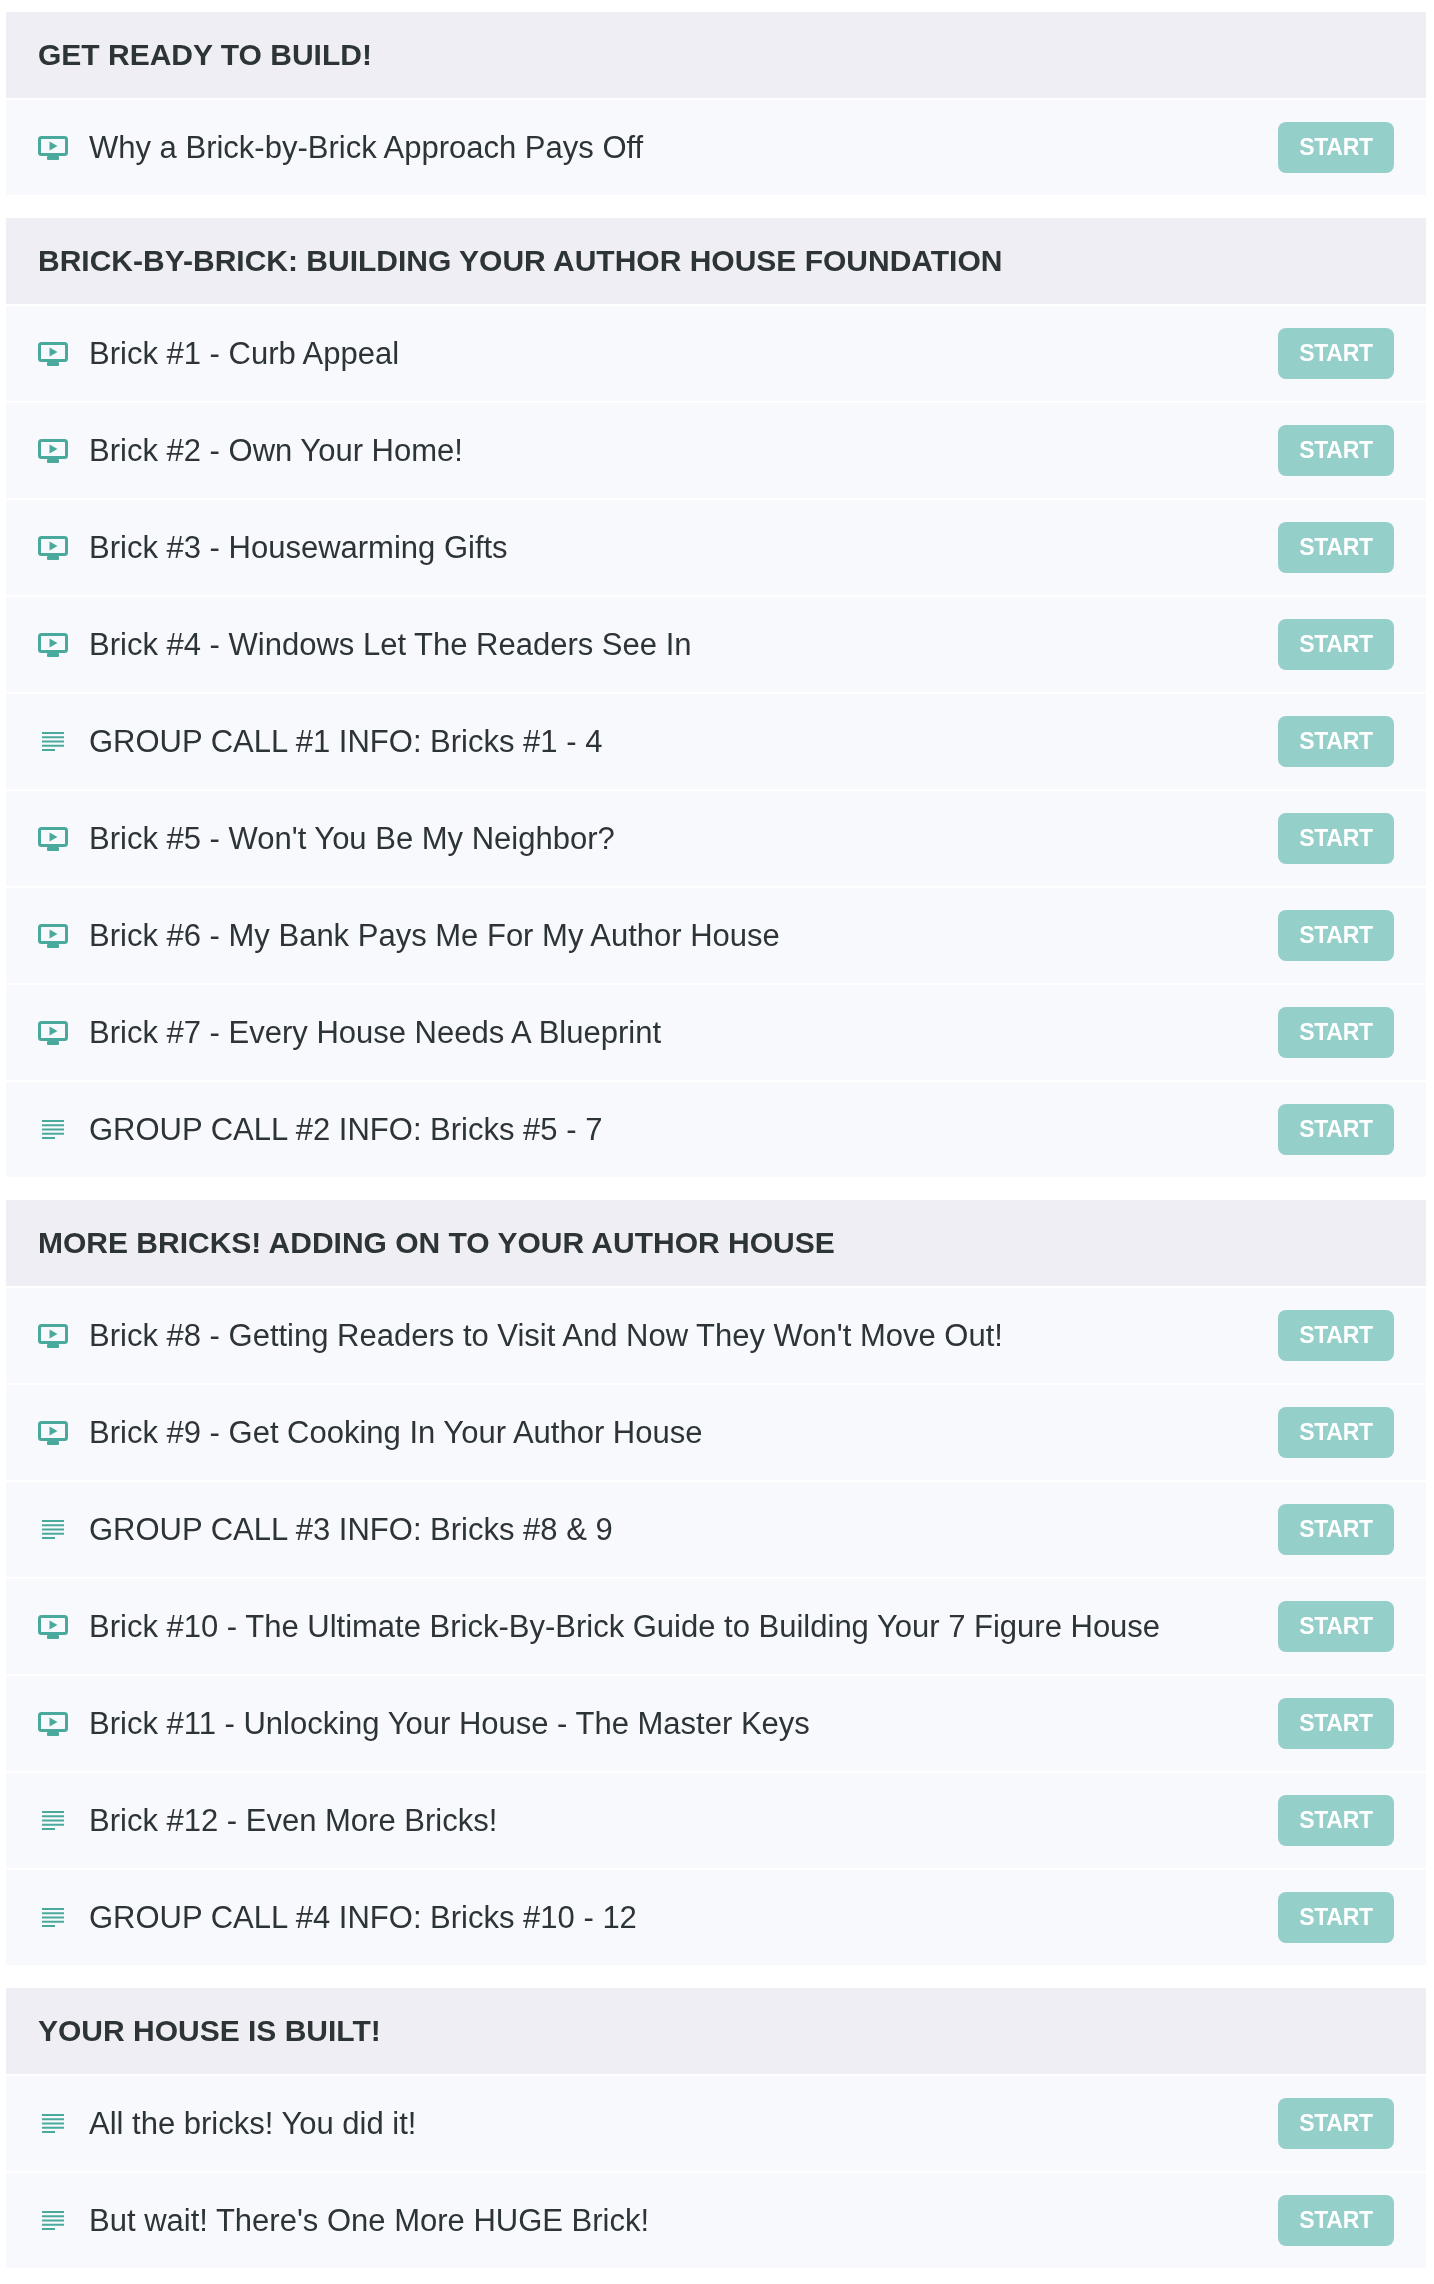 The width and height of the screenshot is (1434, 2284). Describe the element at coordinates (346, 1129) in the screenshot. I see `lesson-title: GROUP CALL #2 INFO: Bricks #5 - 7` at that location.